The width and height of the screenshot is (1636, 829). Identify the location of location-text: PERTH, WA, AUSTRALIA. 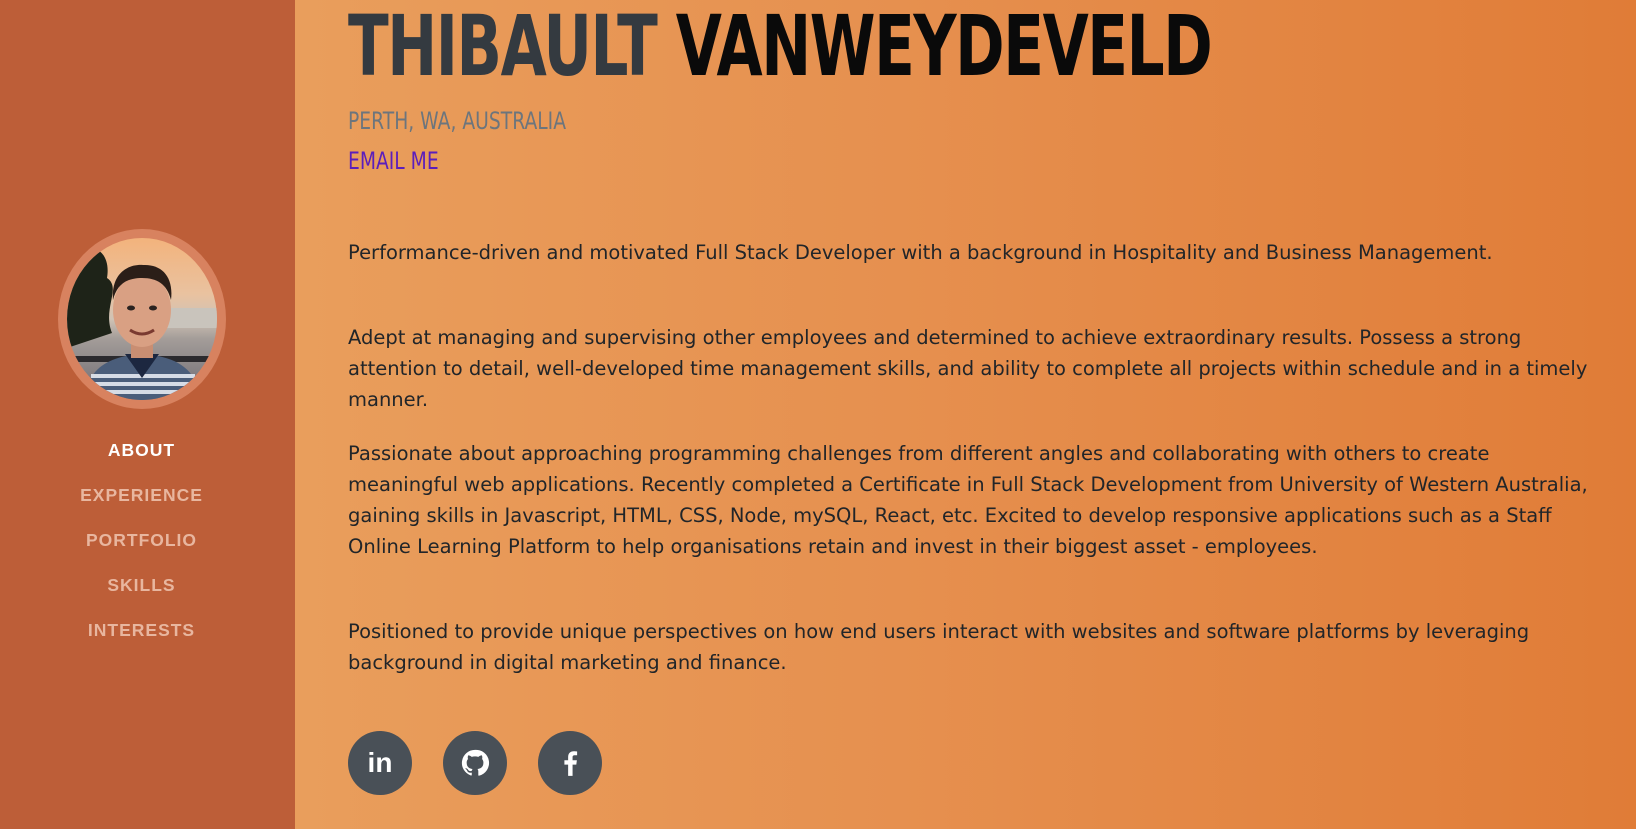
(457, 121).